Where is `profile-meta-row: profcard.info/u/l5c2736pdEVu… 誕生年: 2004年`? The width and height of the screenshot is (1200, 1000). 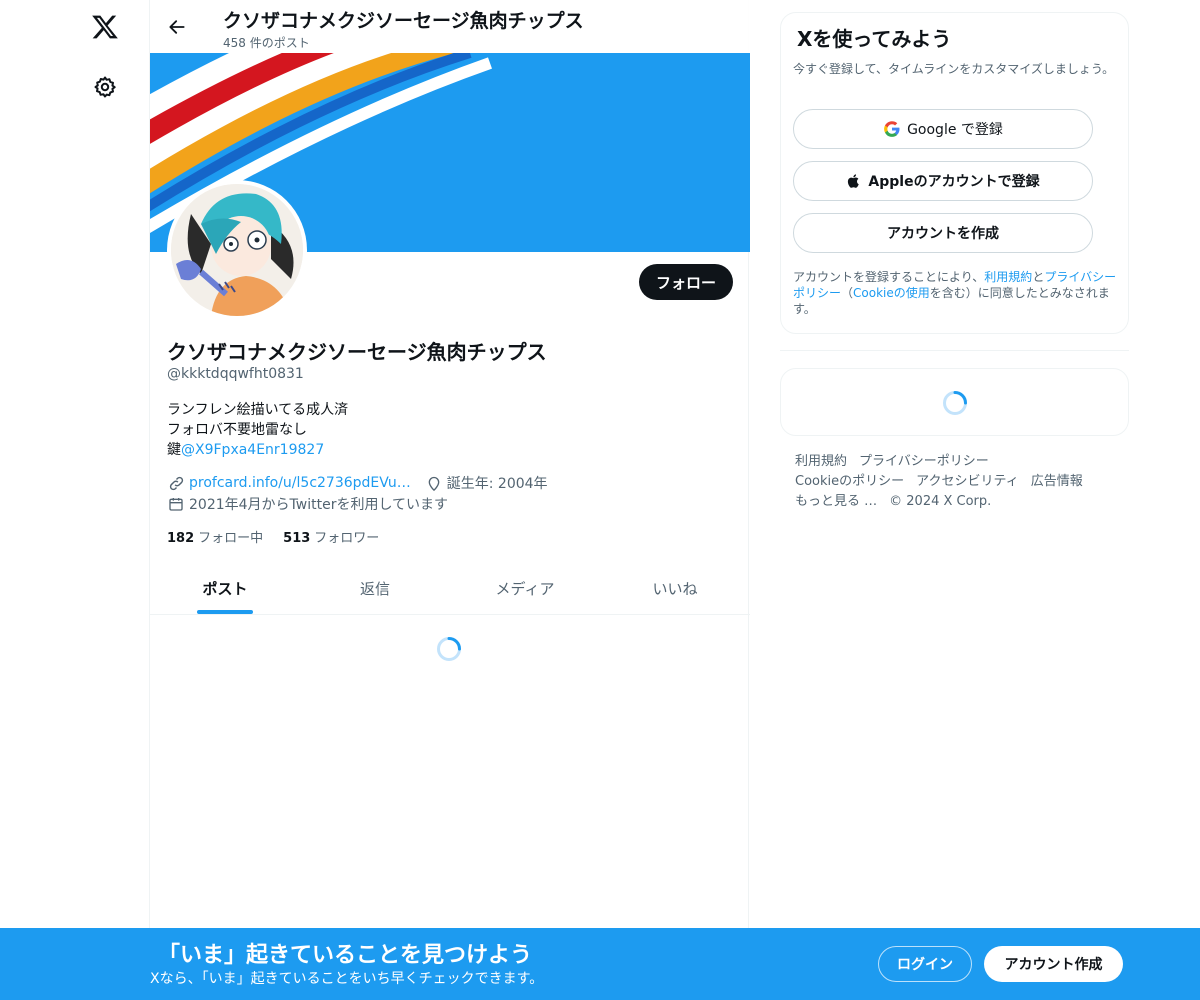
profile-meta-row: profcard.info/u/l5c2736pdEVu… 誕生年: 2004年 is located at coordinates (357, 483).